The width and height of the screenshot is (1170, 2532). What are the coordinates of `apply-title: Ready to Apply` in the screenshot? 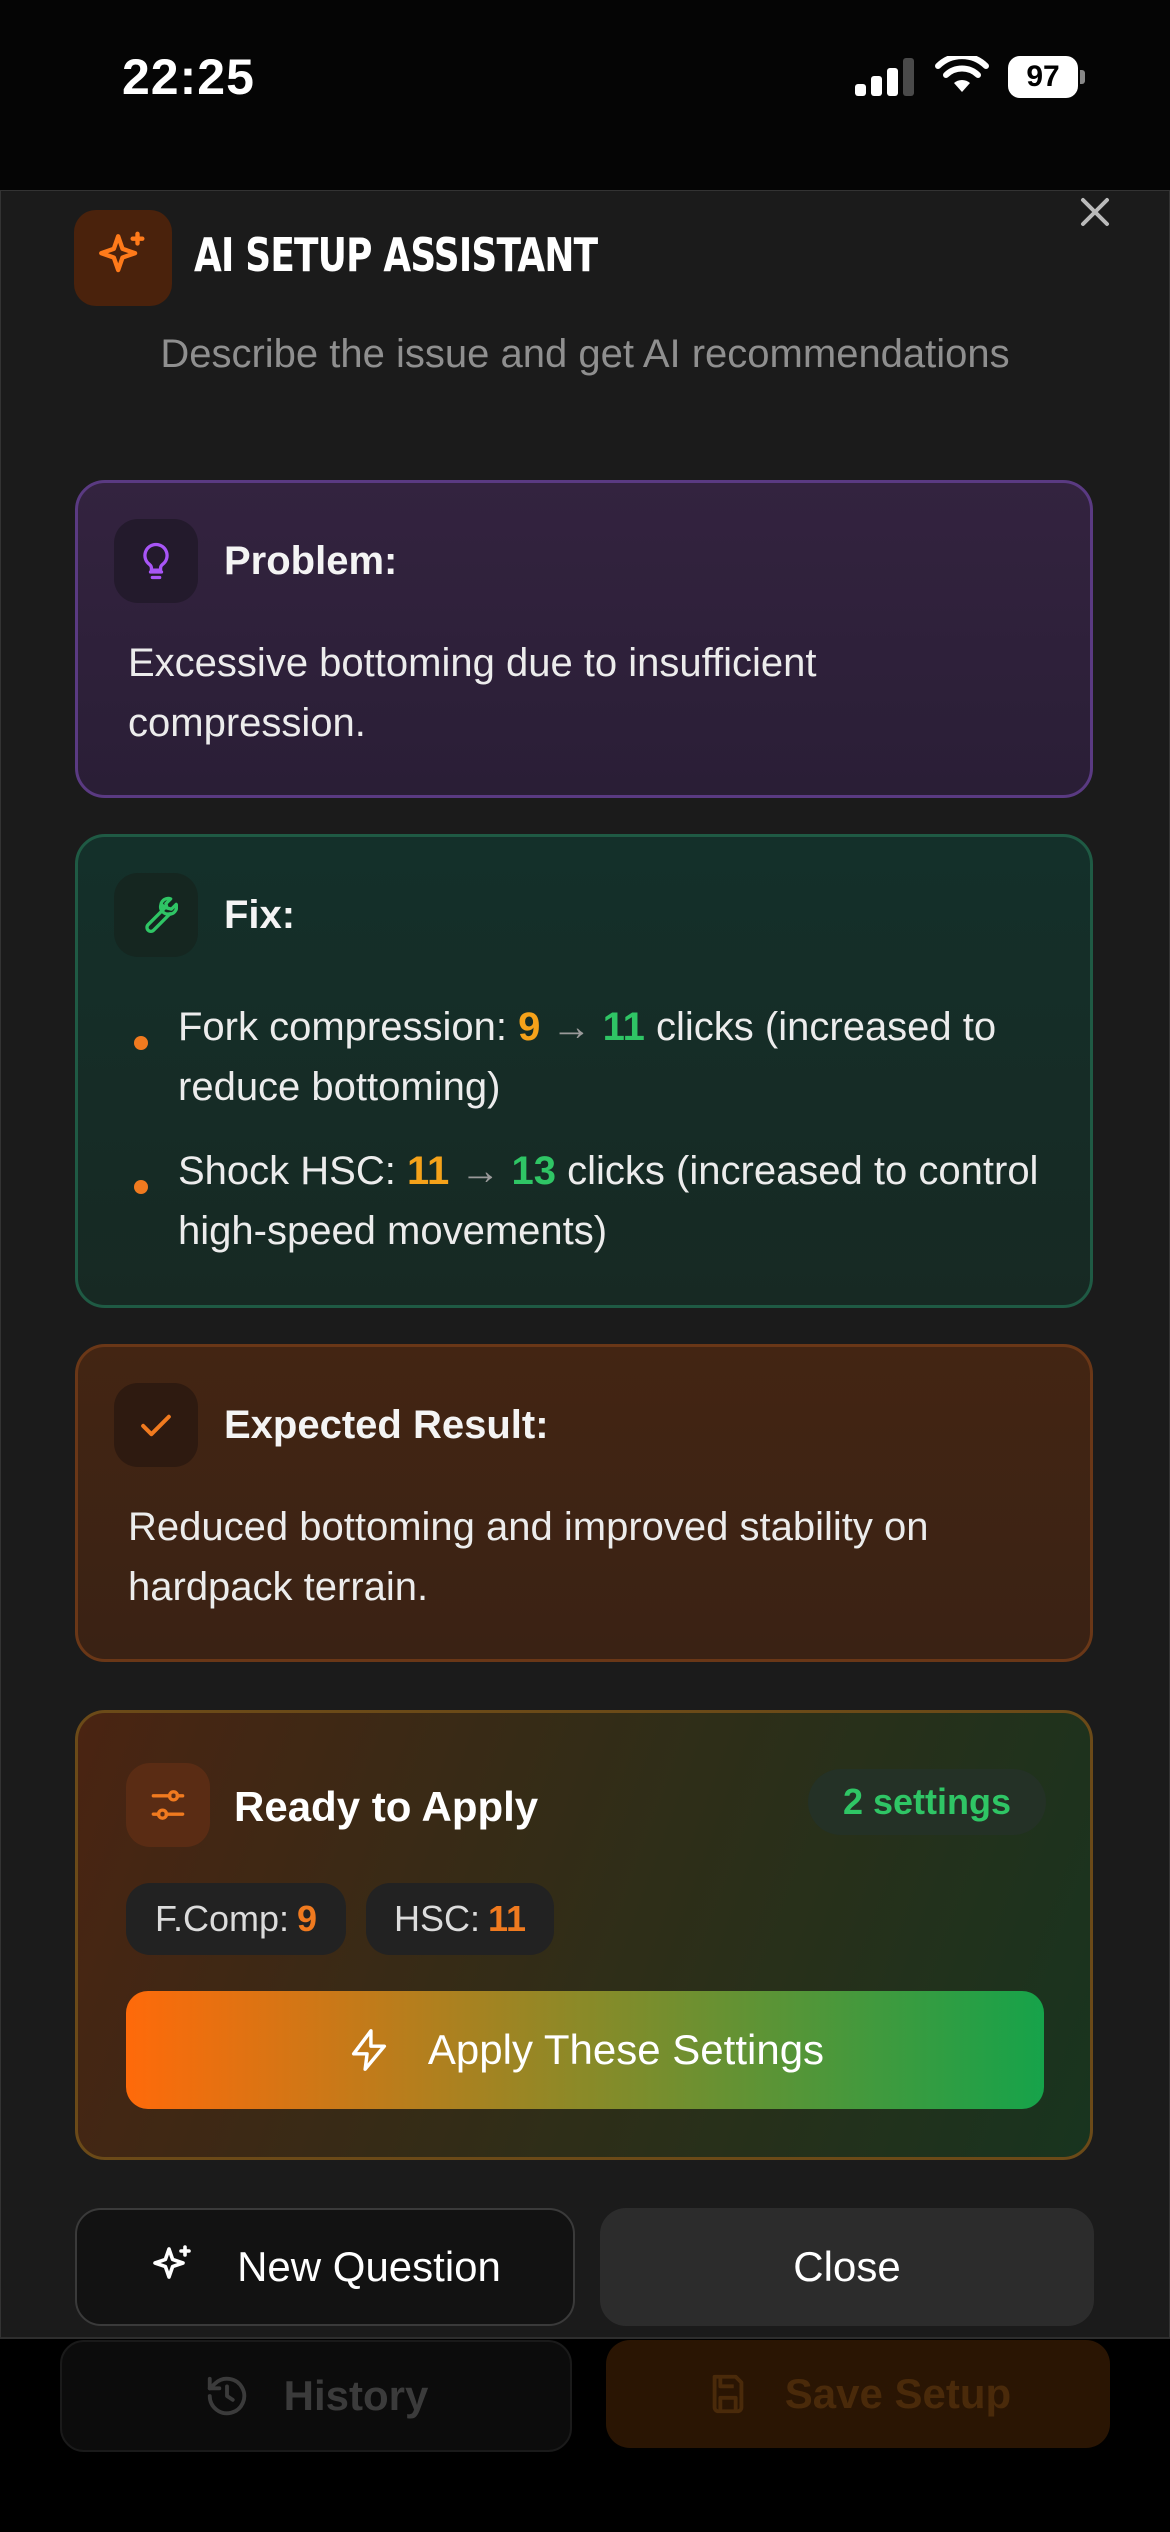 It's located at (386, 1806).